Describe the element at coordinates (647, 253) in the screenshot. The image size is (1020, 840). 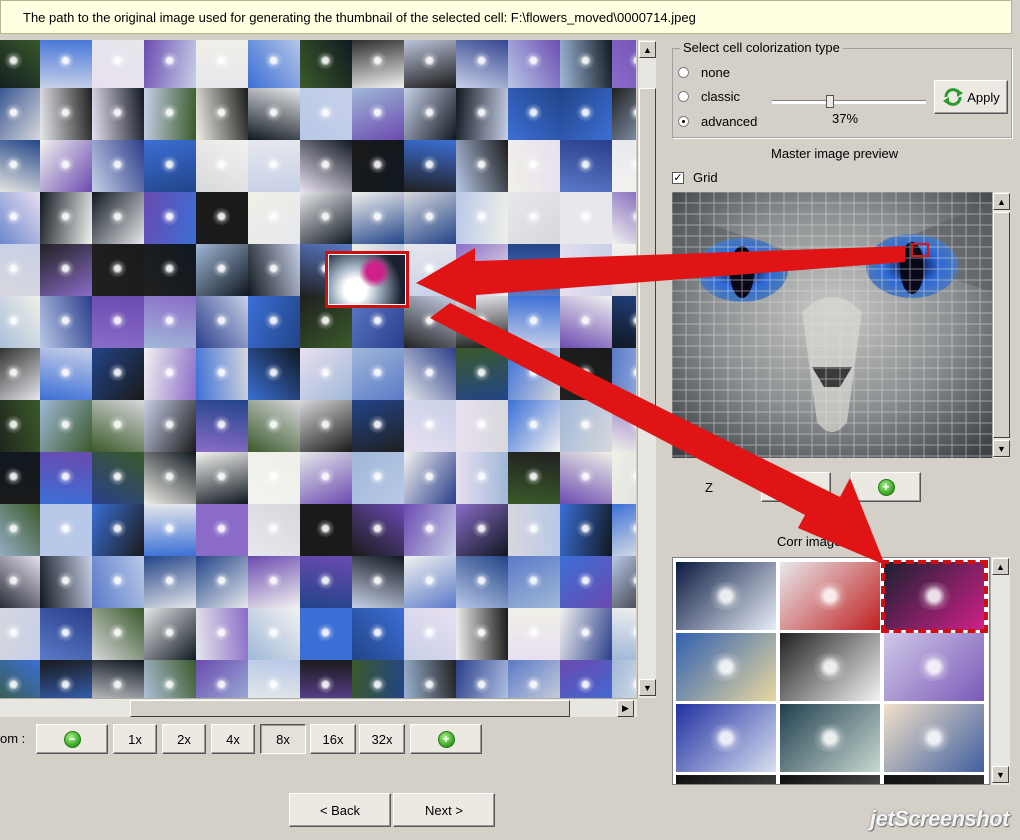
I see `mosaic-vertical-scroll-thumb` at that location.